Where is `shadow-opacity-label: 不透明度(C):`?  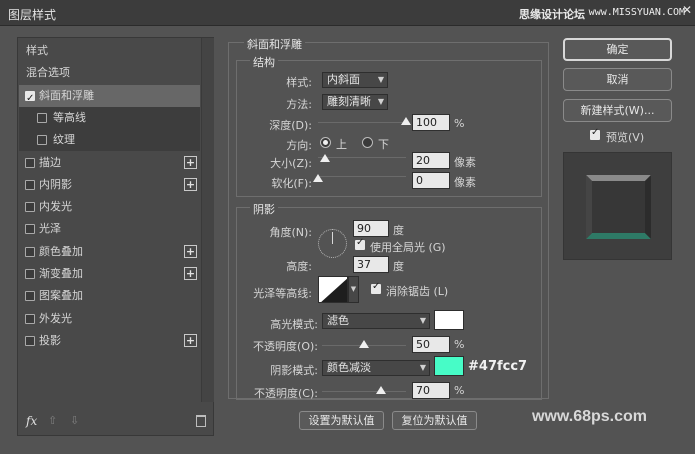
shadow-opacity-label: 不透明度(C): is located at coordinates (286, 393).